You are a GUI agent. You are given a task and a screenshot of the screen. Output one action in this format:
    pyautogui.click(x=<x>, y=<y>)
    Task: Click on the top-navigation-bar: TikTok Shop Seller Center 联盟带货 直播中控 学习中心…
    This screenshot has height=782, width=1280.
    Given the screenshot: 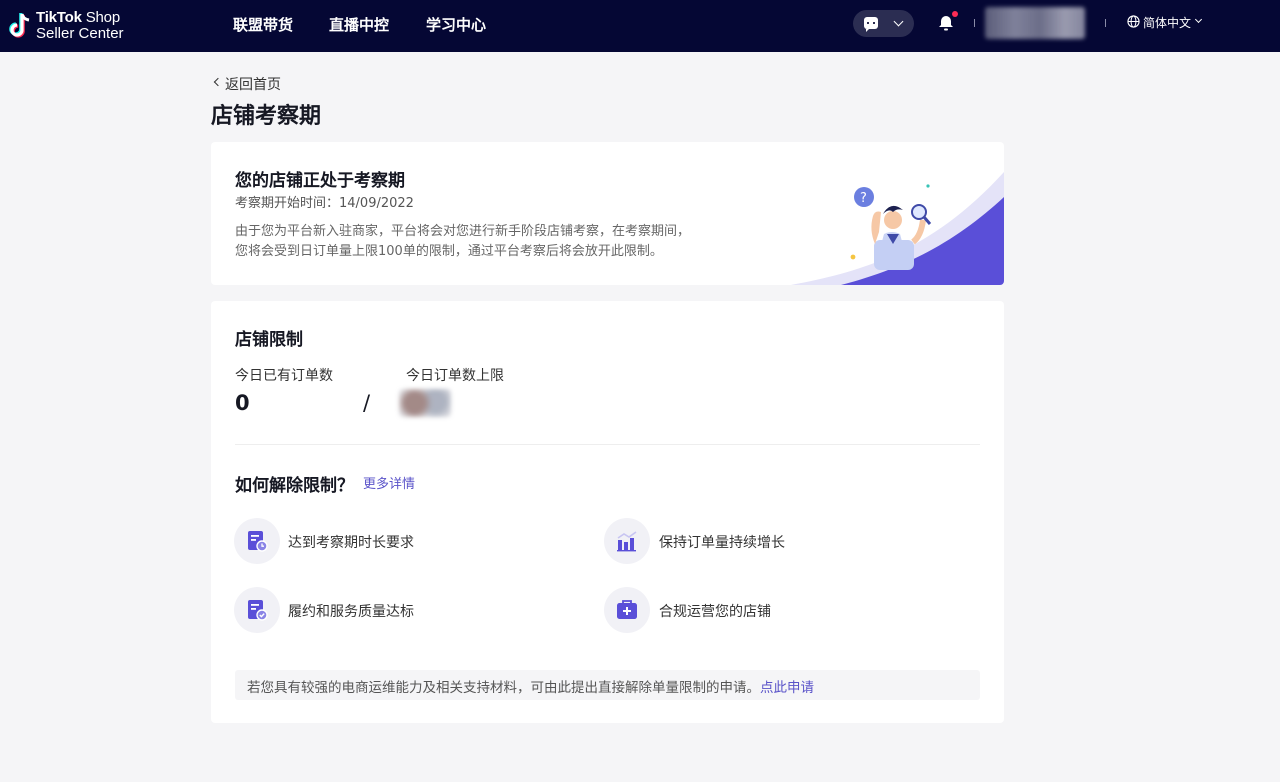 What is the action you would take?
    pyautogui.click(x=640, y=26)
    